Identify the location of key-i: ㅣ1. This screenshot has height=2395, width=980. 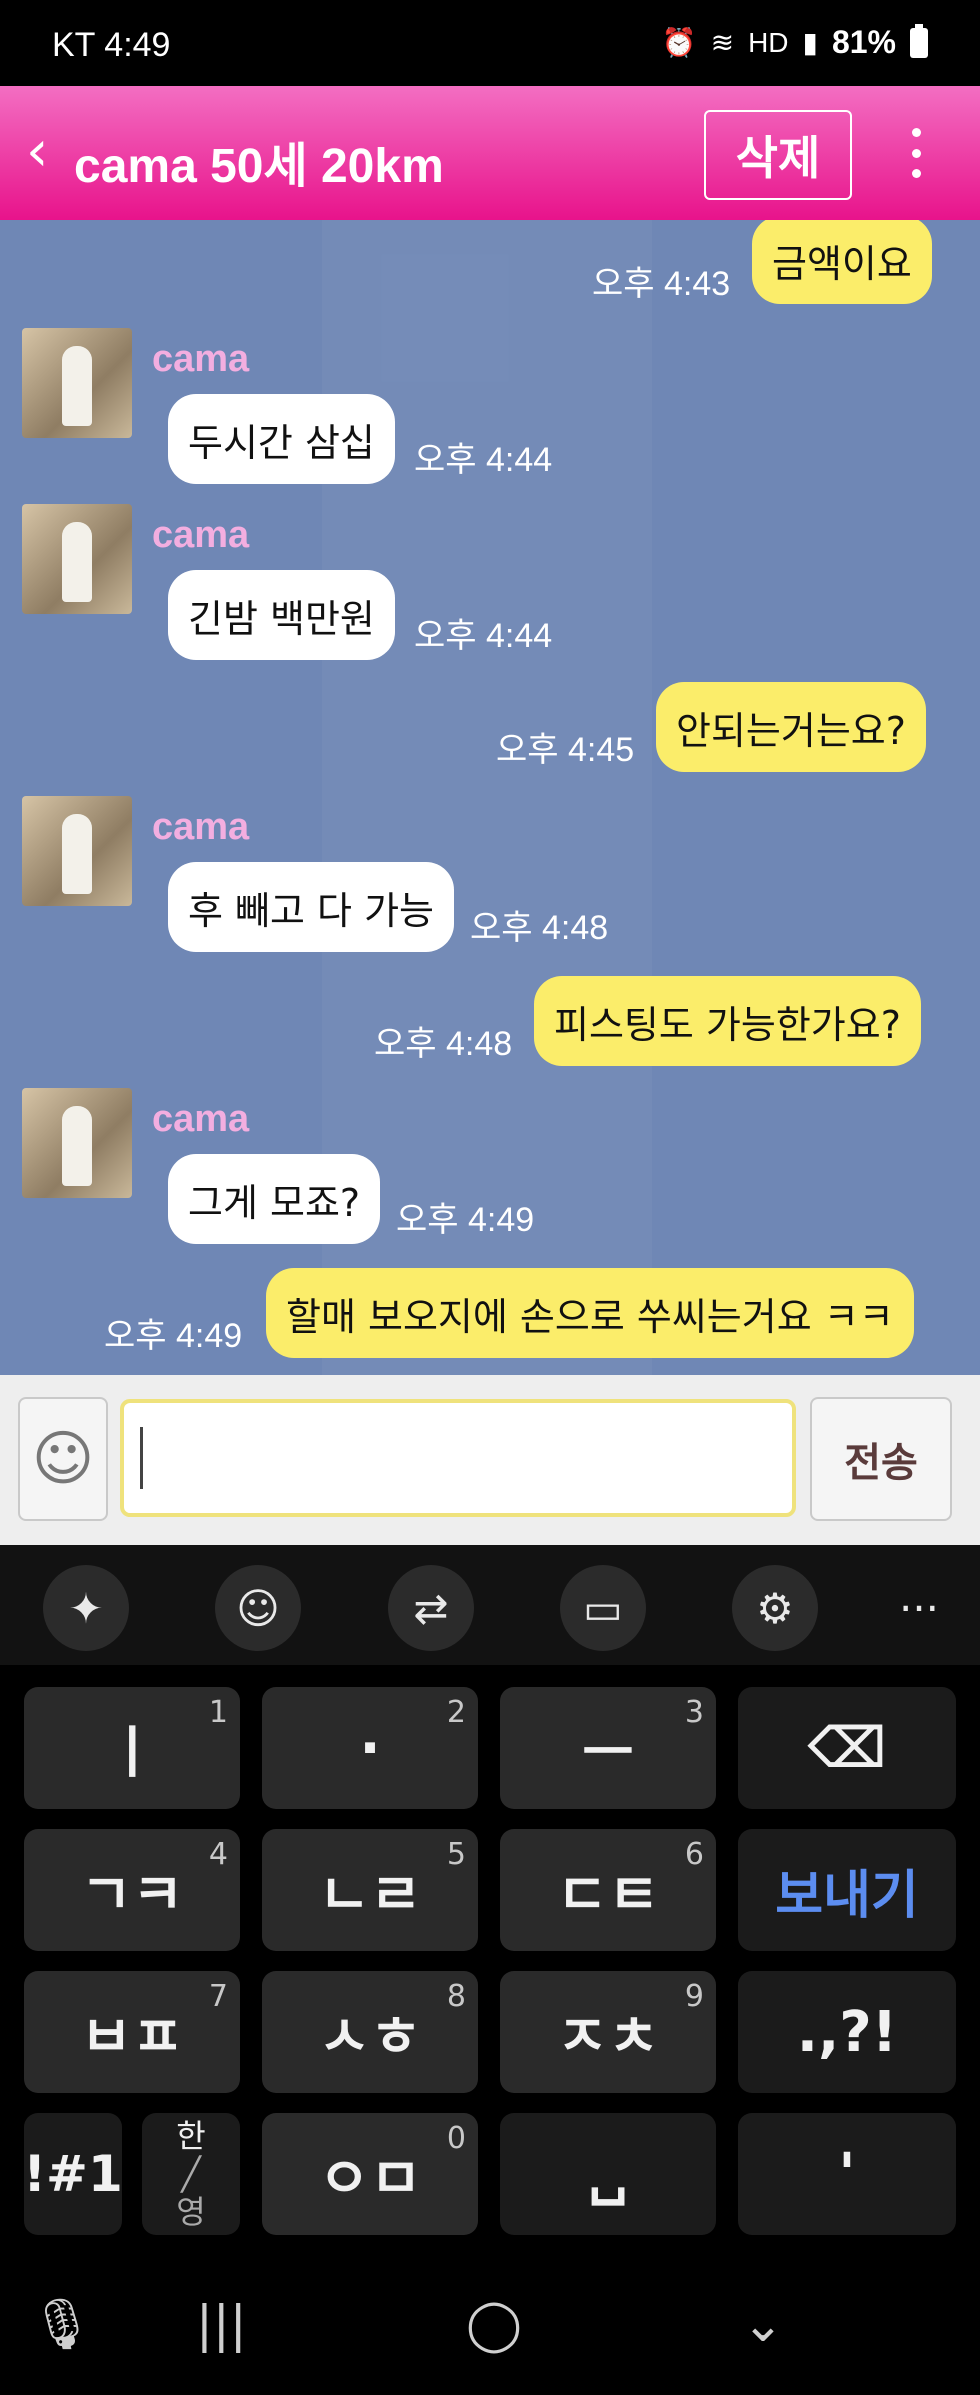
(132, 1748).